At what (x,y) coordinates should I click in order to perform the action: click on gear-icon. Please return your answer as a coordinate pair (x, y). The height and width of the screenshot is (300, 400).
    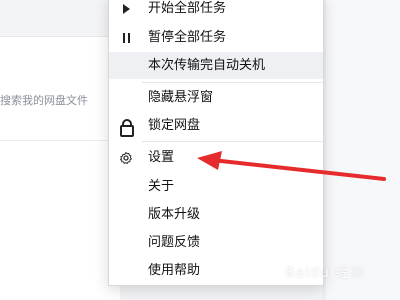
    Looking at the image, I should click on (126, 157).